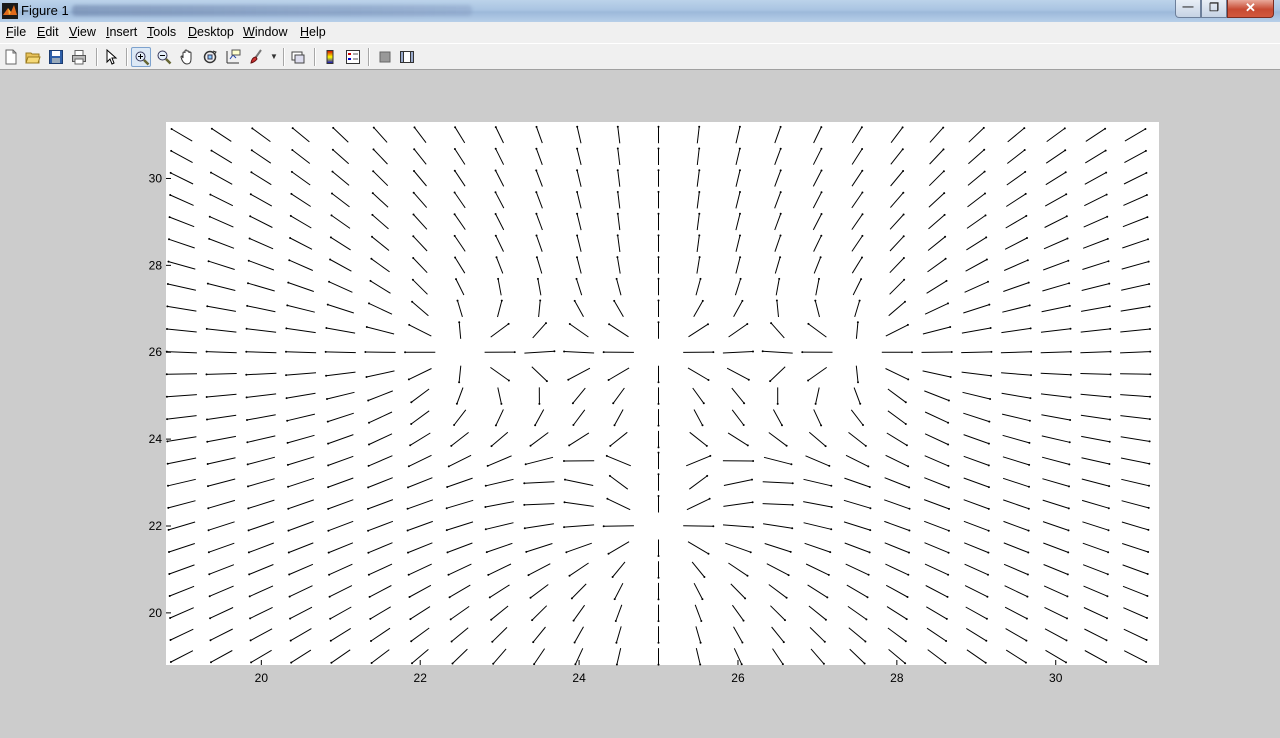  What do you see at coordinates (16, 32) in the screenshot?
I see `menu-file: File` at bounding box center [16, 32].